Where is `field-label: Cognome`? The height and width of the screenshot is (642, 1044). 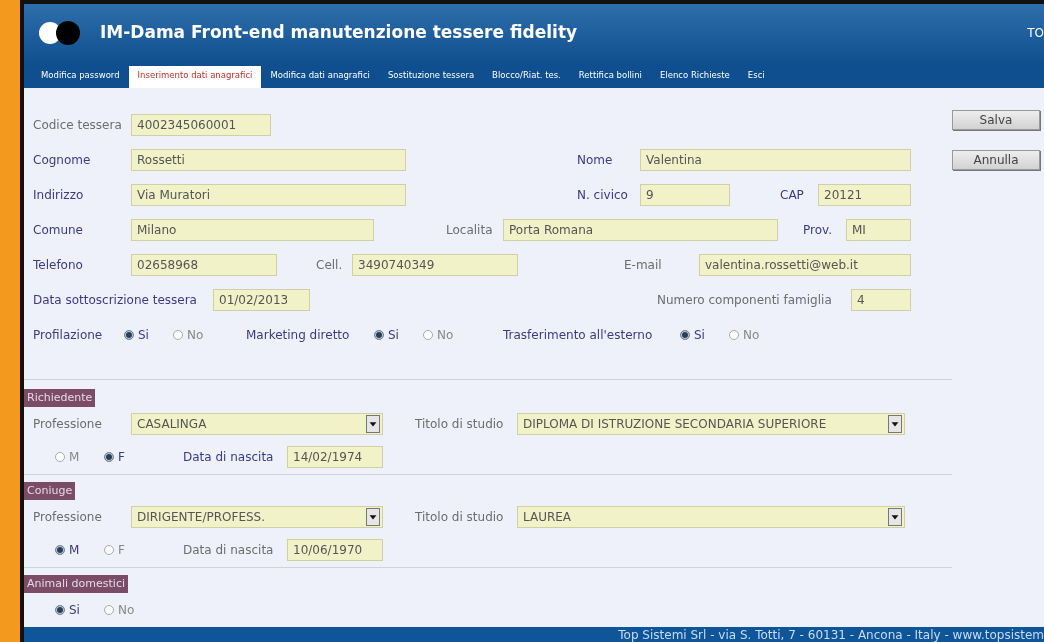
field-label: Cognome is located at coordinates (62, 161).